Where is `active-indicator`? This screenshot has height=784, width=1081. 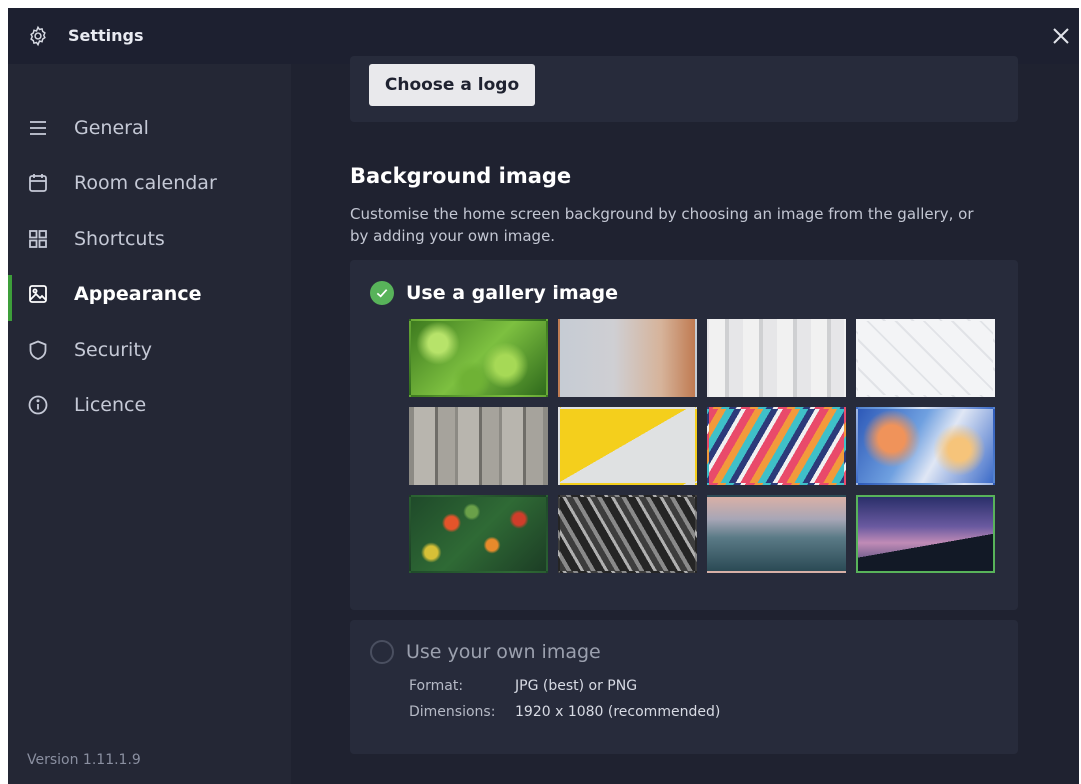
active-indicator is located at coordinates (10, 298).